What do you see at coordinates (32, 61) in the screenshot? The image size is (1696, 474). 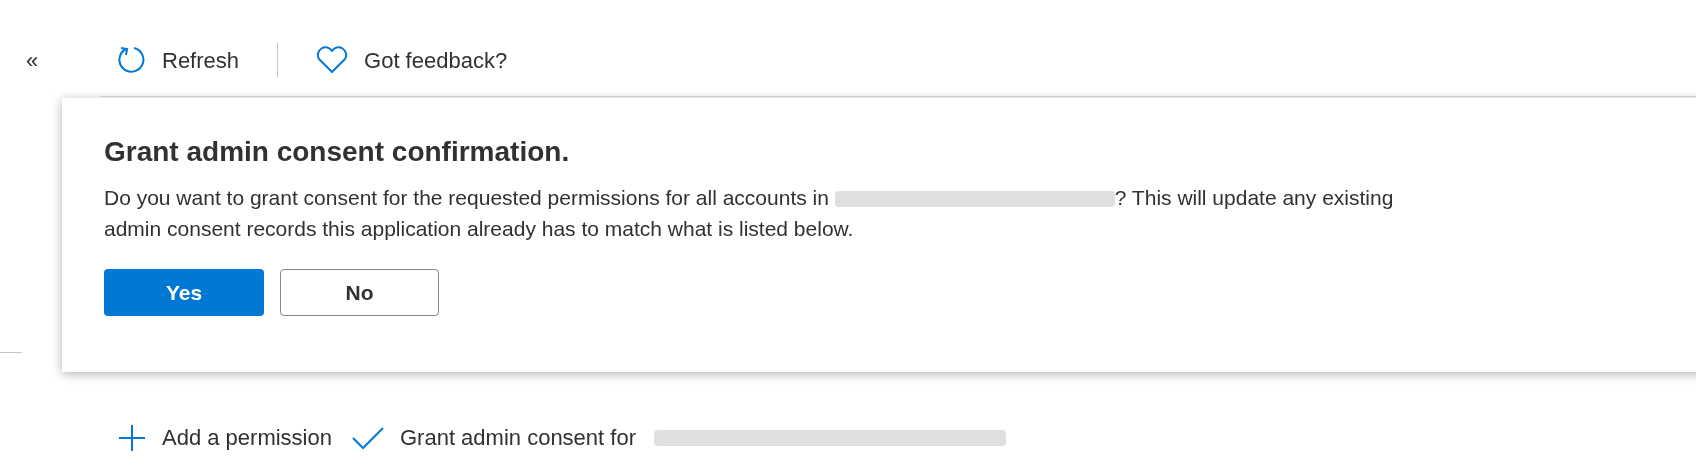 I see `collapse-button: «` at bounding box center [32, 61].